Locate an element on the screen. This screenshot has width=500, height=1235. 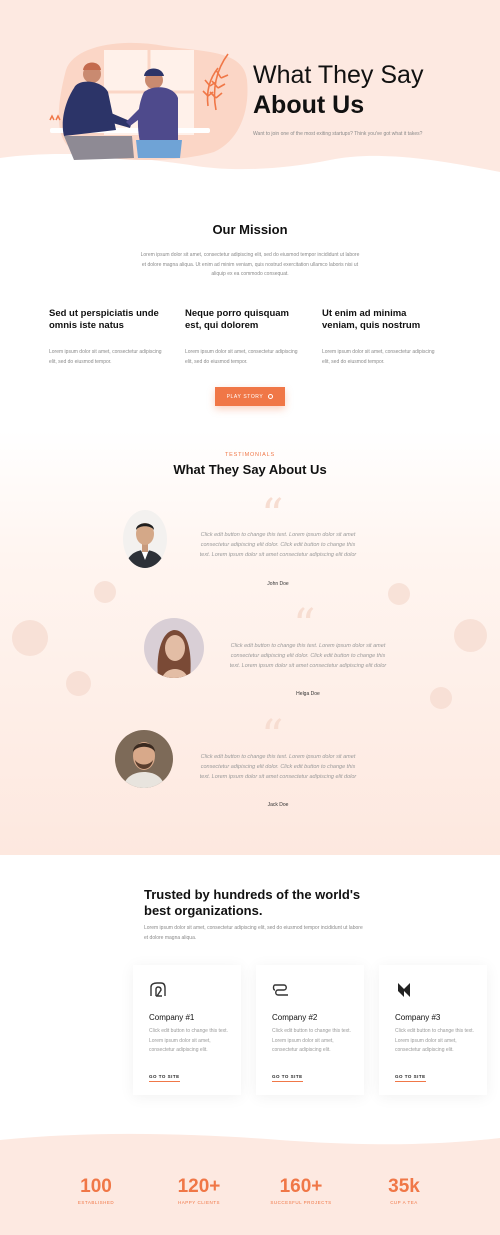
stat-number: 120+ is located at coordinates (199, 1186).